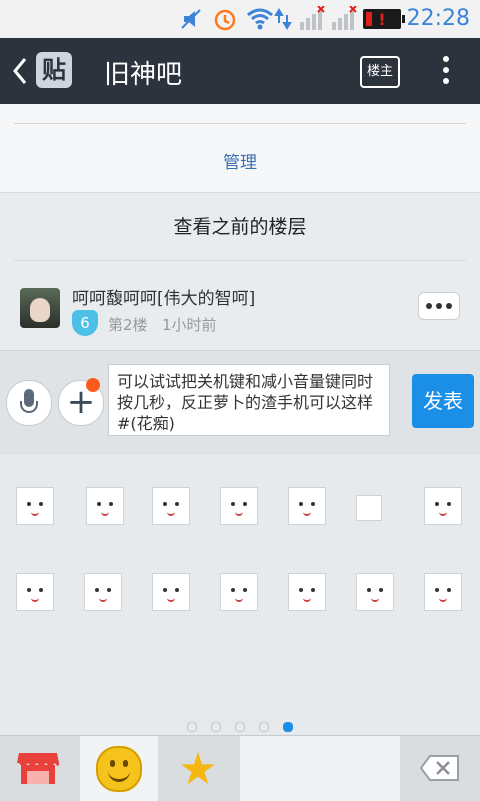 This screenshot has height=801, width=480. Describe the element at coordinates (93, 385) in the screenshot. I see `notification-dot` at that location.